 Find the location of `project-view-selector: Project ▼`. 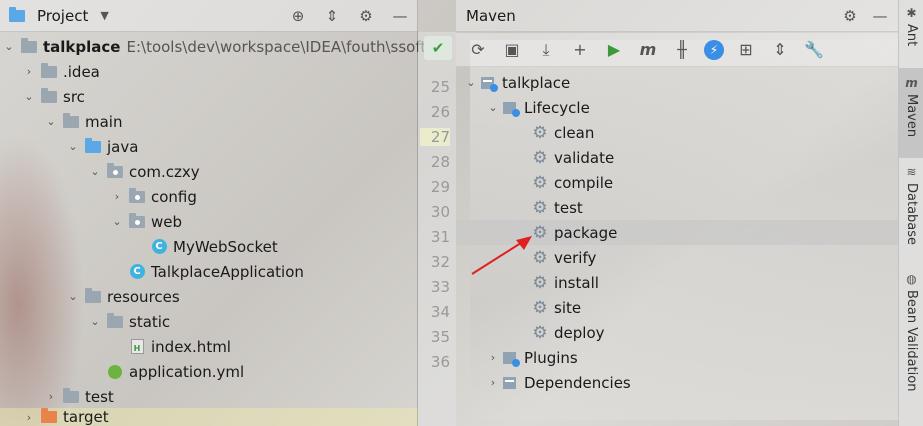

project-view-selector: Project ▼ is located at coordinates (54, 15).